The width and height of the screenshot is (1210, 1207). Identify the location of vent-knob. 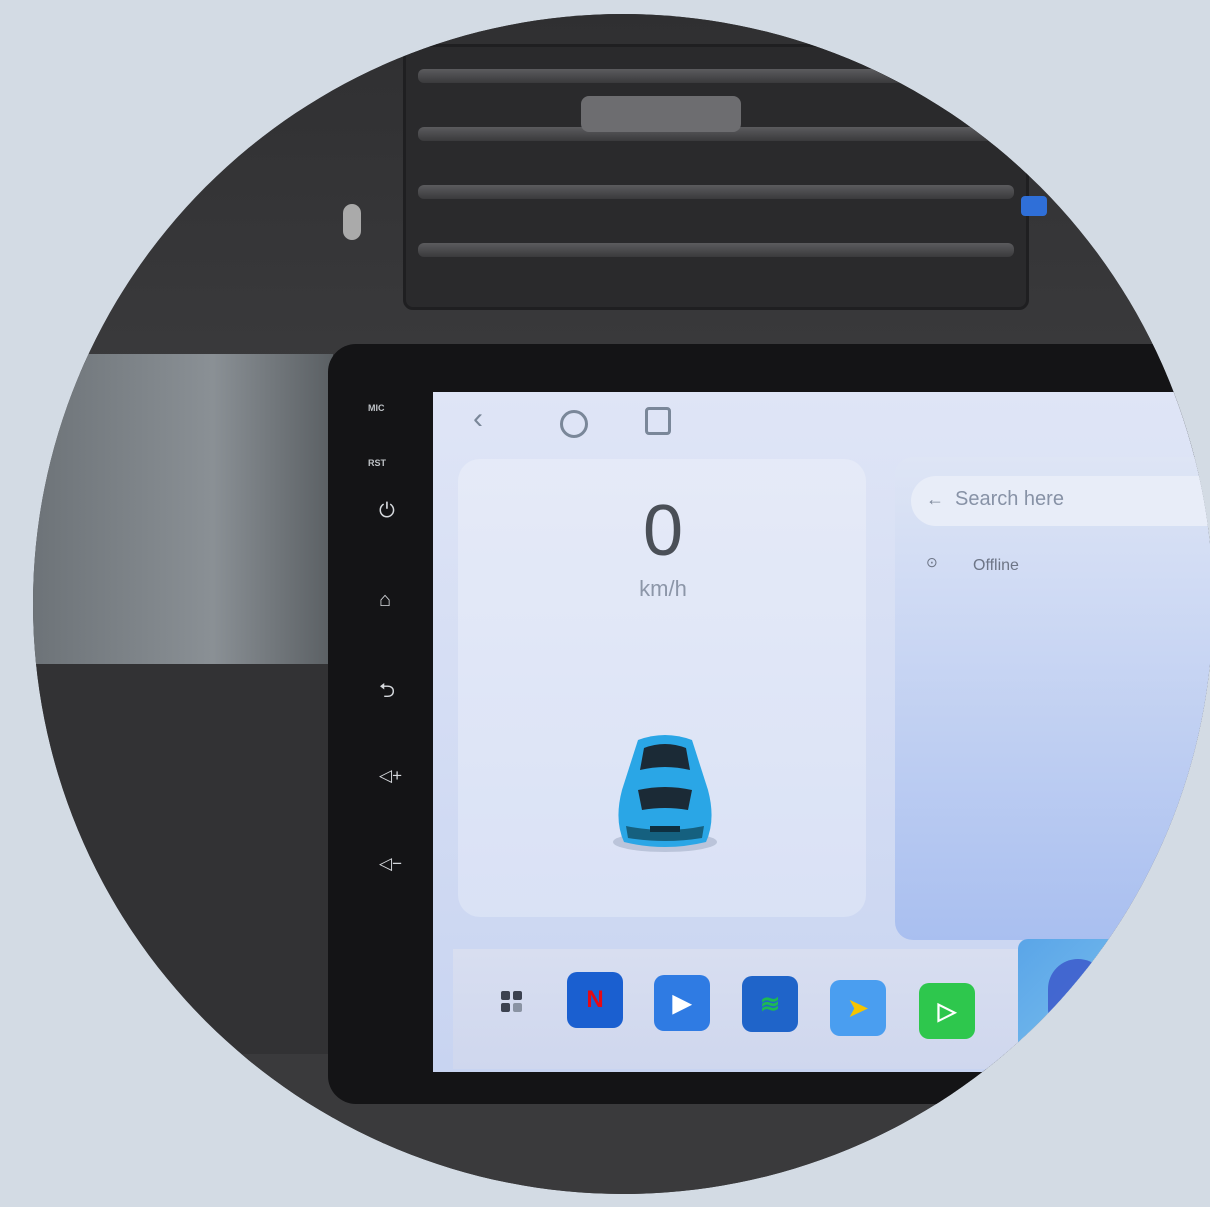
(661, 114).